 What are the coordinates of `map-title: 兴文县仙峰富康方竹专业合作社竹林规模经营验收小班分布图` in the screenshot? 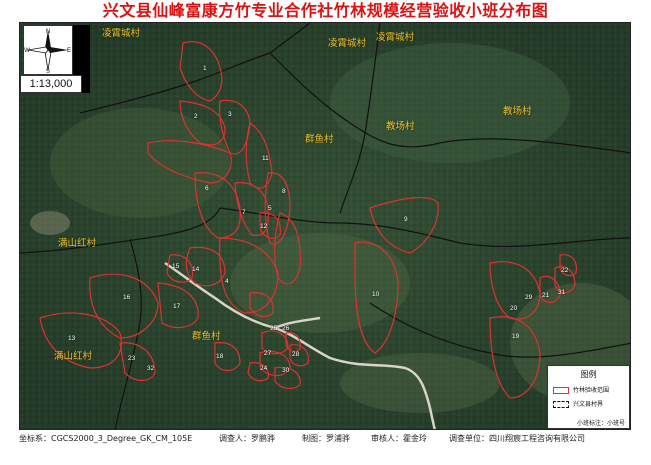 It's located at (325, 10).